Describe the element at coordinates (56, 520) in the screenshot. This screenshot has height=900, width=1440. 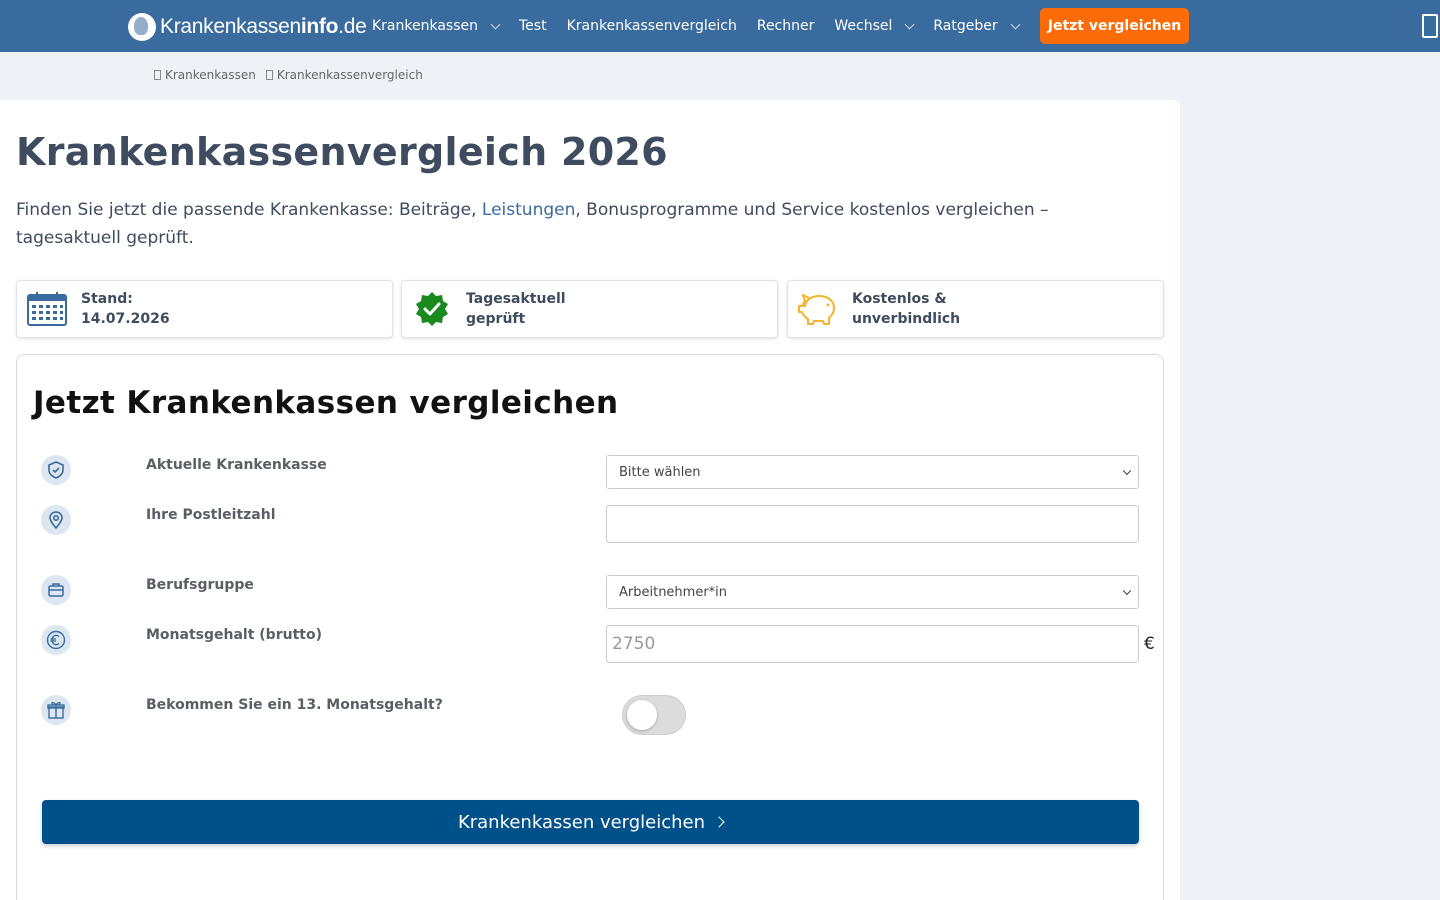
I see `location-pin-icon` at that location.